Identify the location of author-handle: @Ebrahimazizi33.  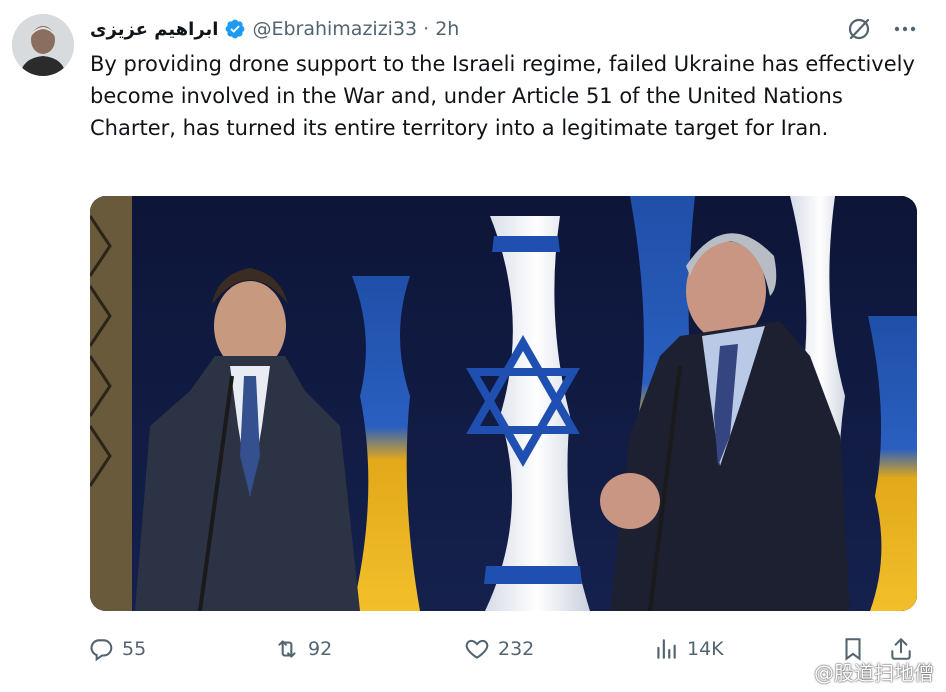
(334, 29).